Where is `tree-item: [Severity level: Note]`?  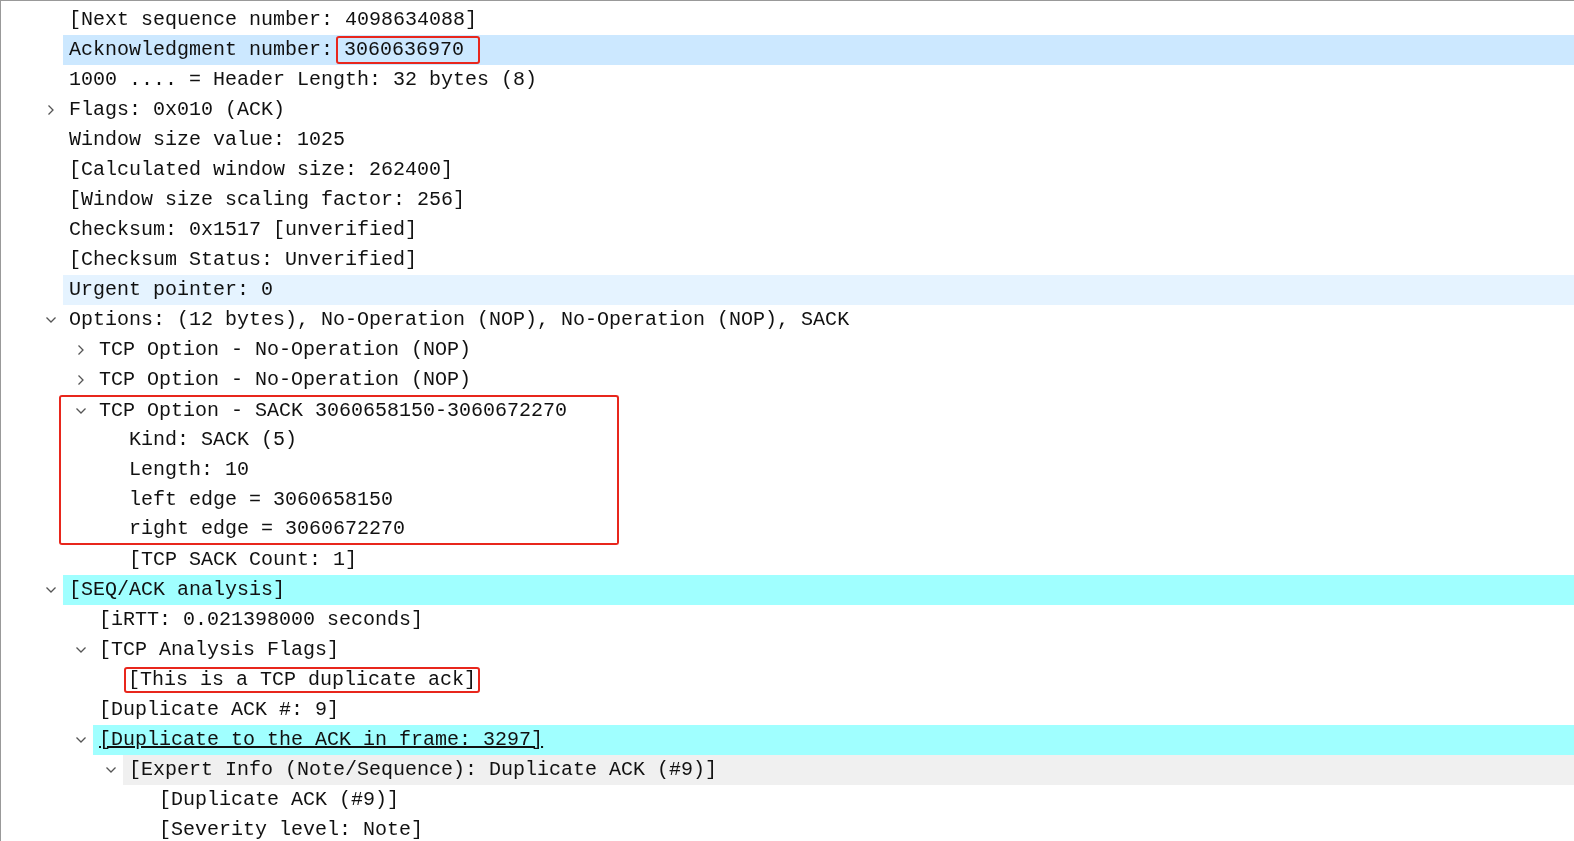 tree-item: [Severity level: Note] is located at coordinates (291, 828).